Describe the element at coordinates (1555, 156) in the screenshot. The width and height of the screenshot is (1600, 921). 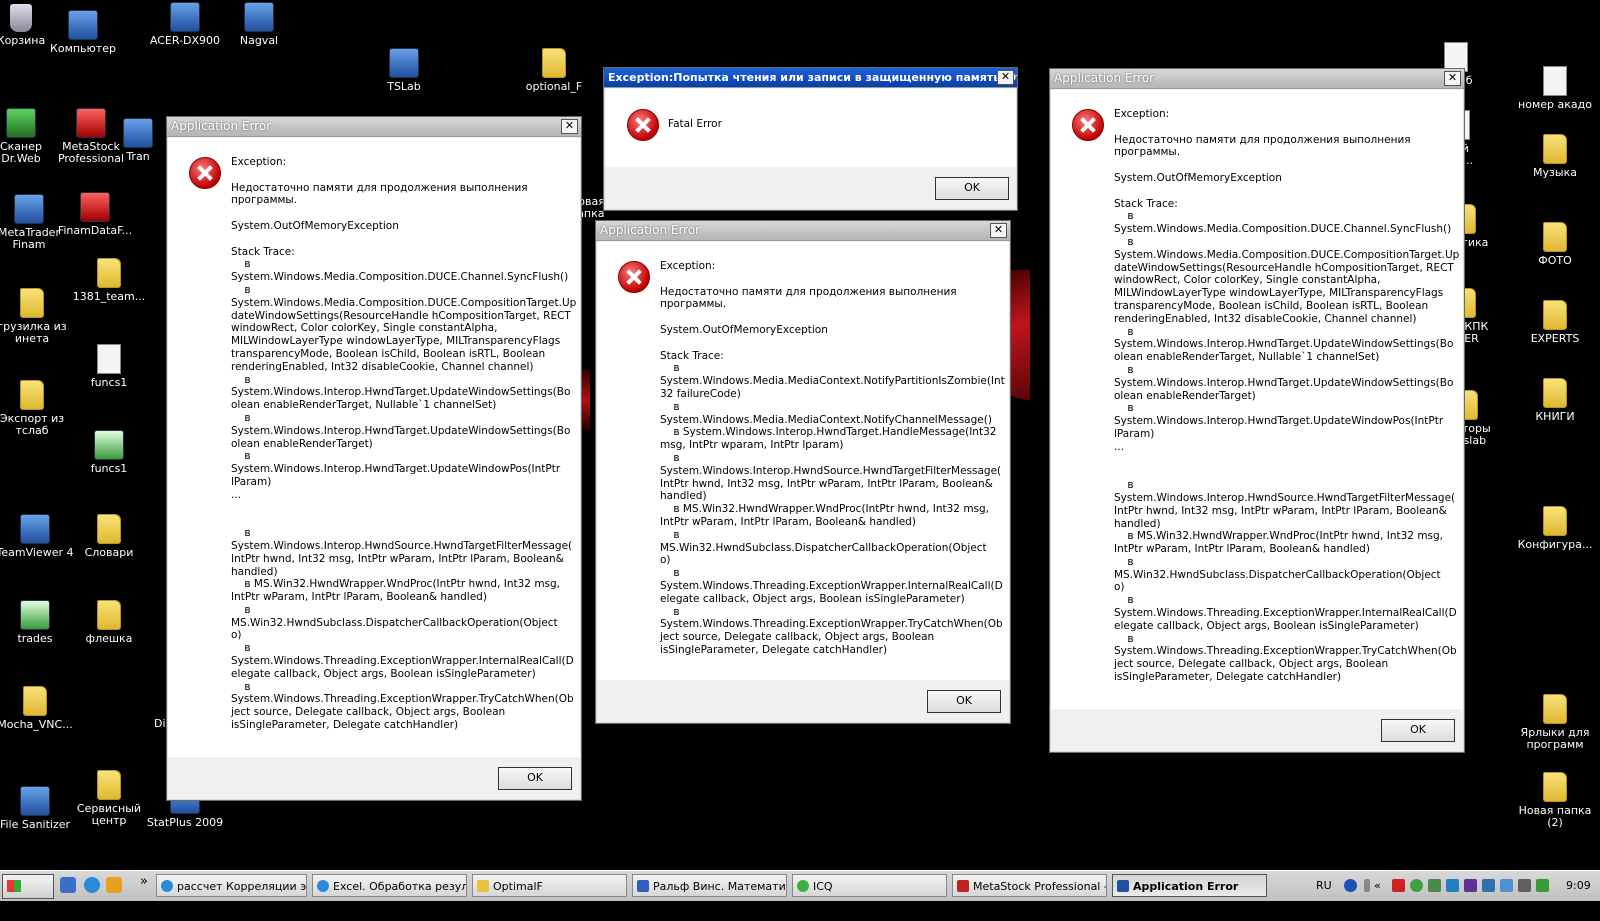
I see `desktop-icon-muzyka: Музыка` at that location.